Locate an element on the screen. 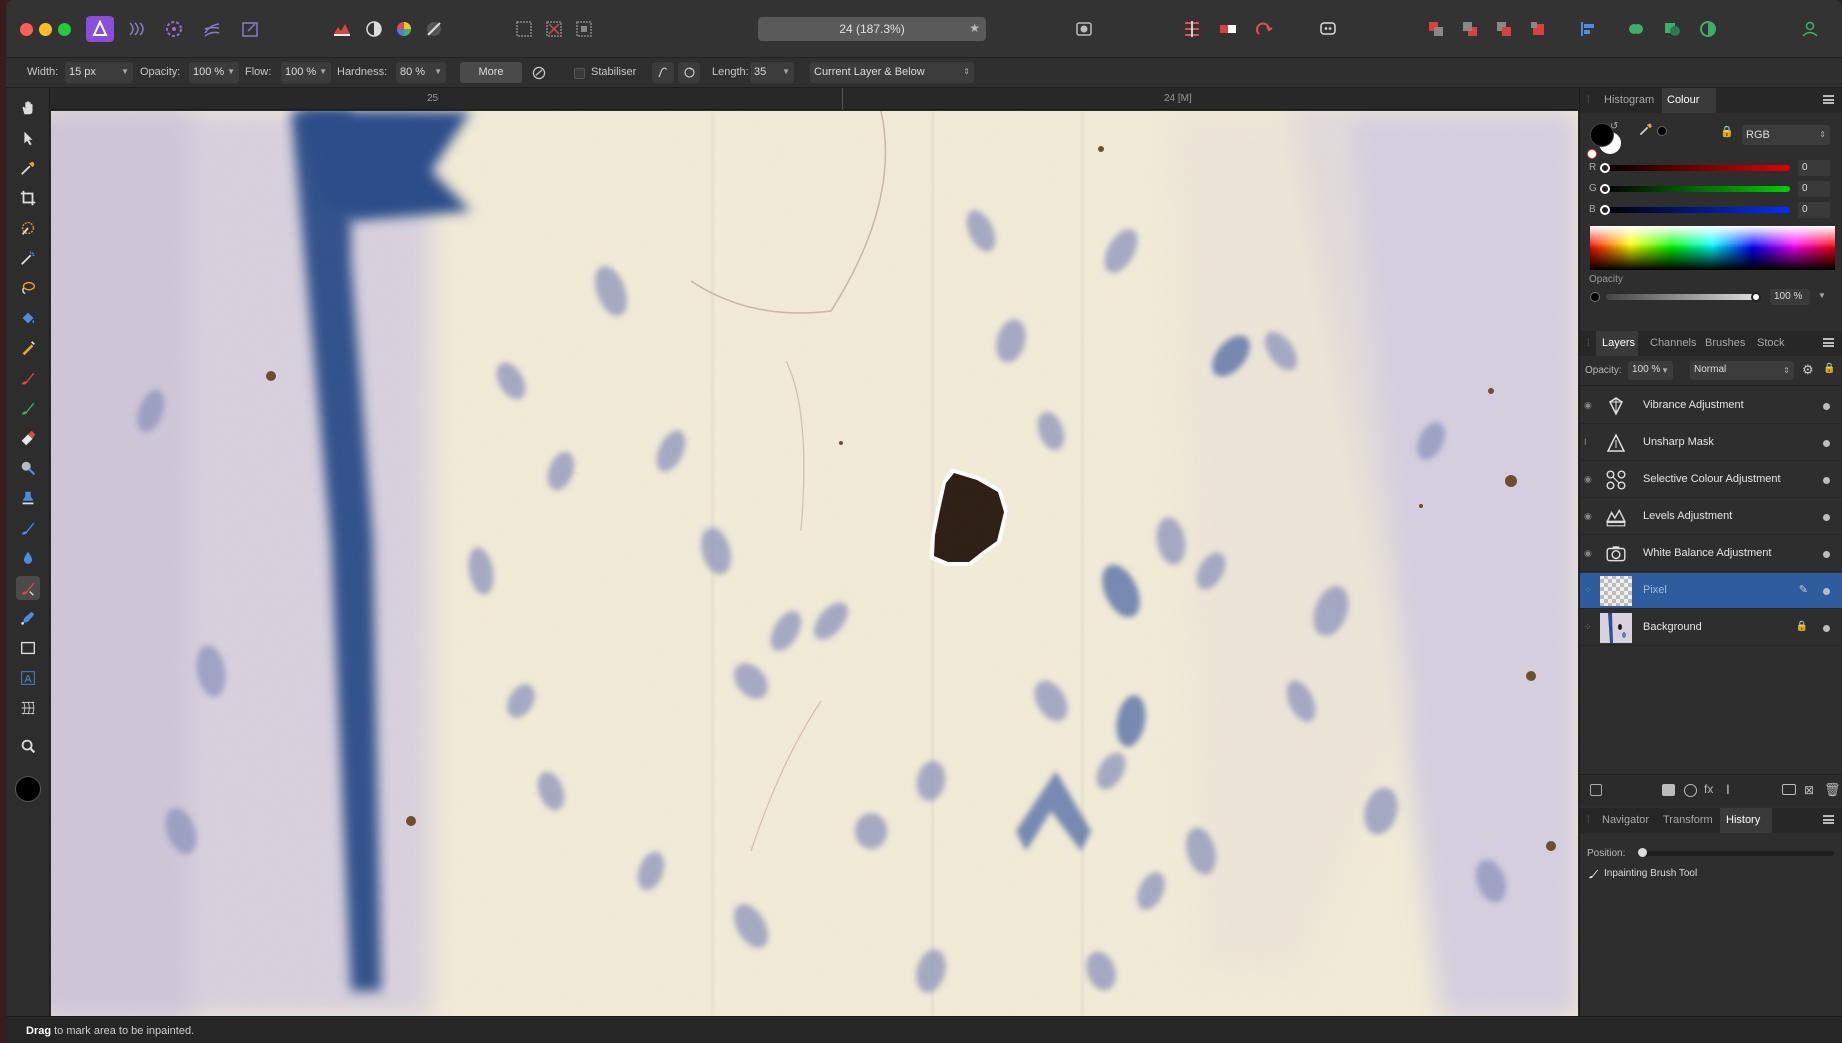 This screenshot has height=1043, width=1842. flow-field: 100 % ▼ is located at coordinates (306, 72).